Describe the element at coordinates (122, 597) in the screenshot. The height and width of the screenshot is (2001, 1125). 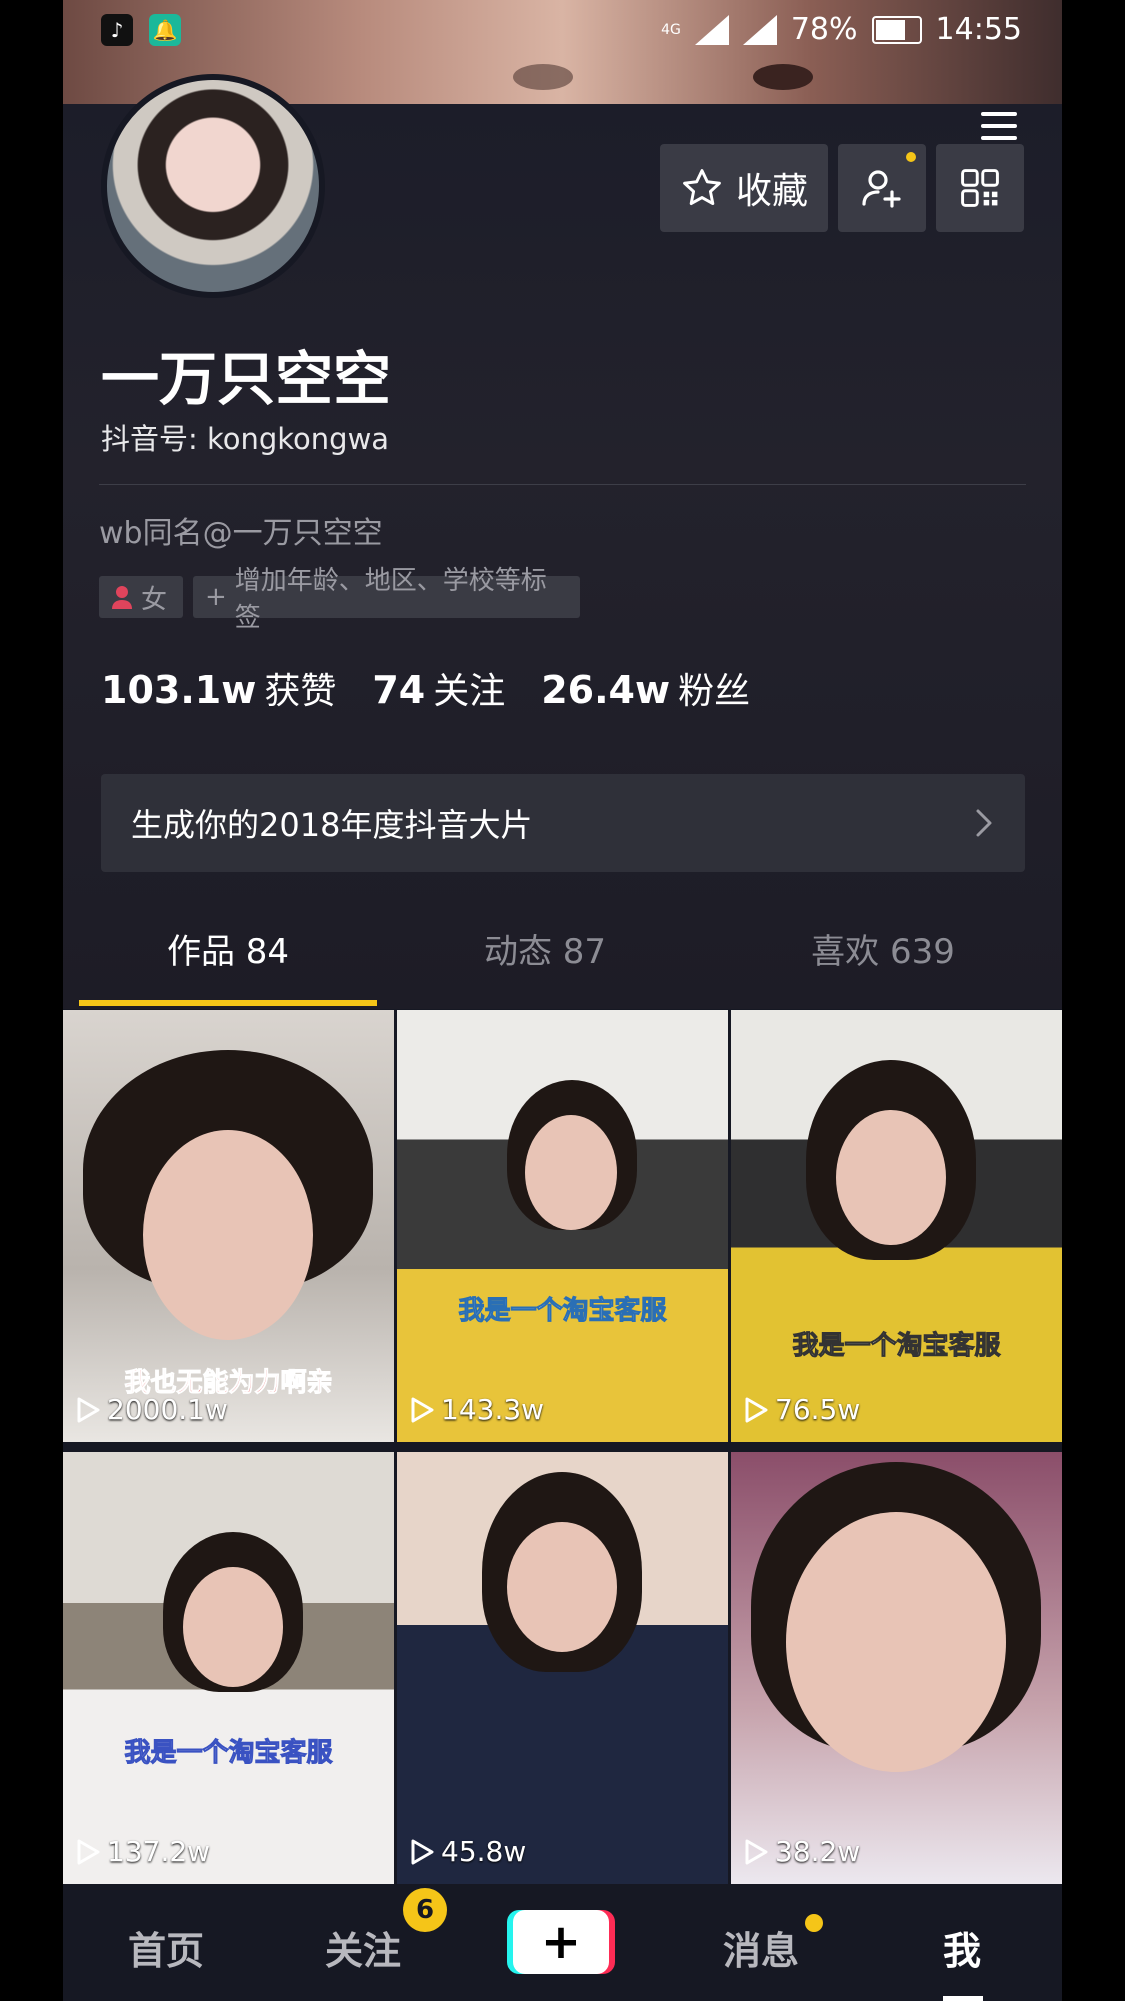
I see `female-user-icon` at that location.